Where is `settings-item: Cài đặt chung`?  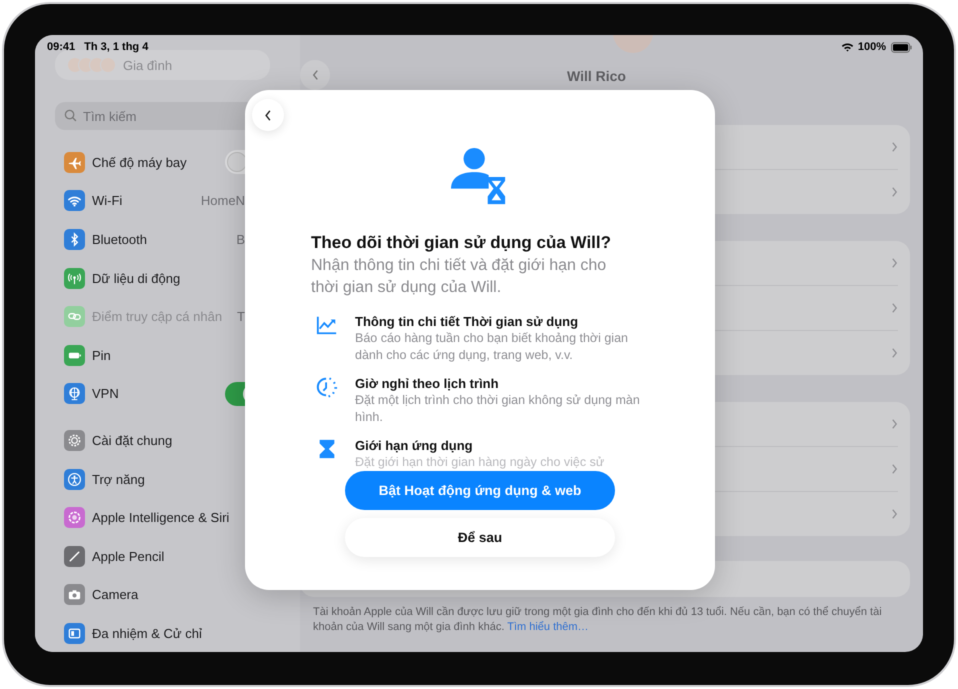
settings-item: Cài đặt chung is located at coordinates (150, 440).